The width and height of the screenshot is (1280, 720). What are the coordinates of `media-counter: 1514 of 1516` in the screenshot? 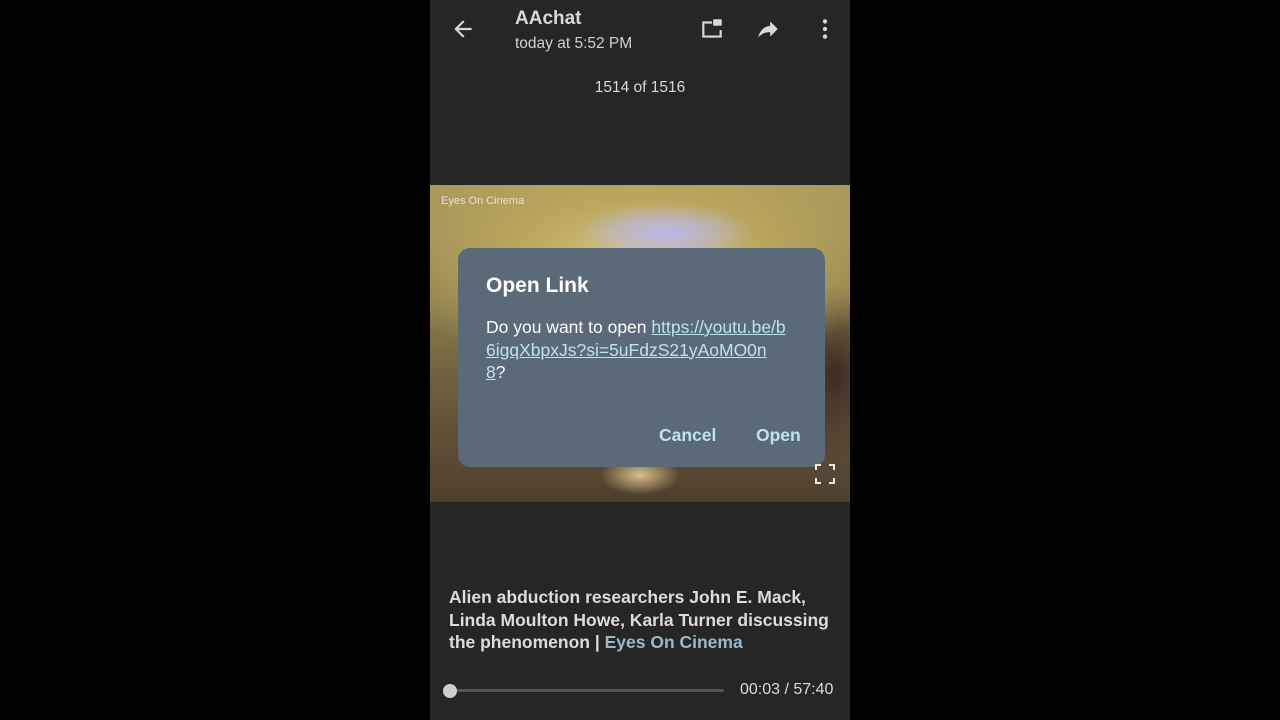 It's located at (640, 87).